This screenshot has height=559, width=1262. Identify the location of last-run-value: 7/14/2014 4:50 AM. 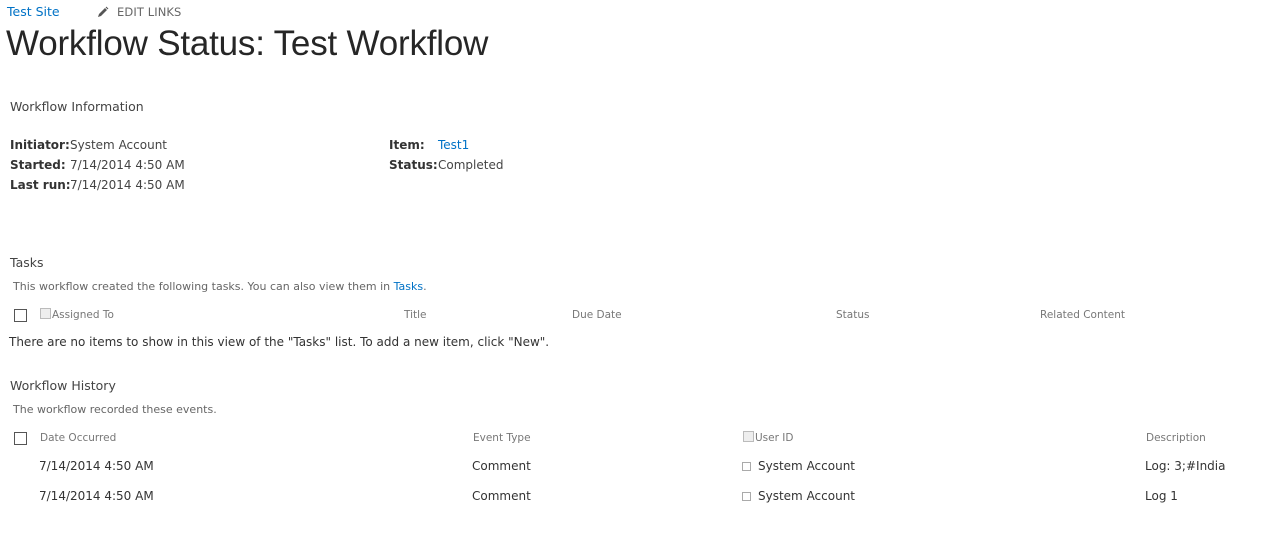
(127, 185).